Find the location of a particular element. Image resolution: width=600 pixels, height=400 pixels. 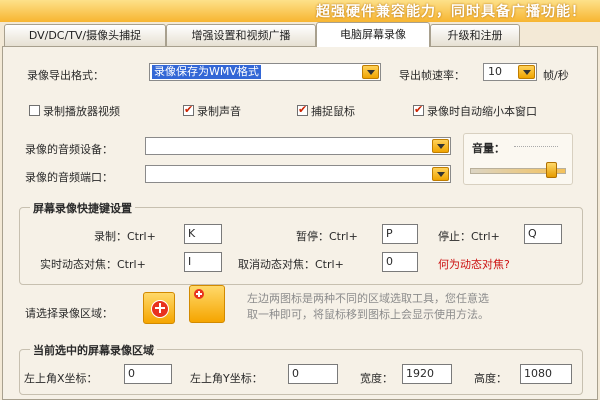

region-drag-icon-v is located at coordinates (199, 294).